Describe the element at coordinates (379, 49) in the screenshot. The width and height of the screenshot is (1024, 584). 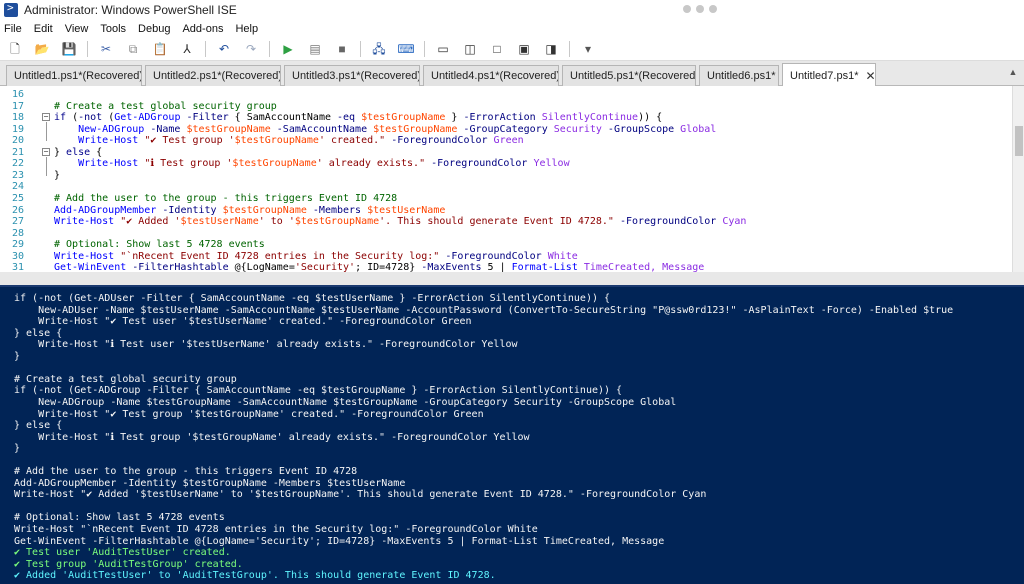
I see `remote-icon: 🖧` at that location.